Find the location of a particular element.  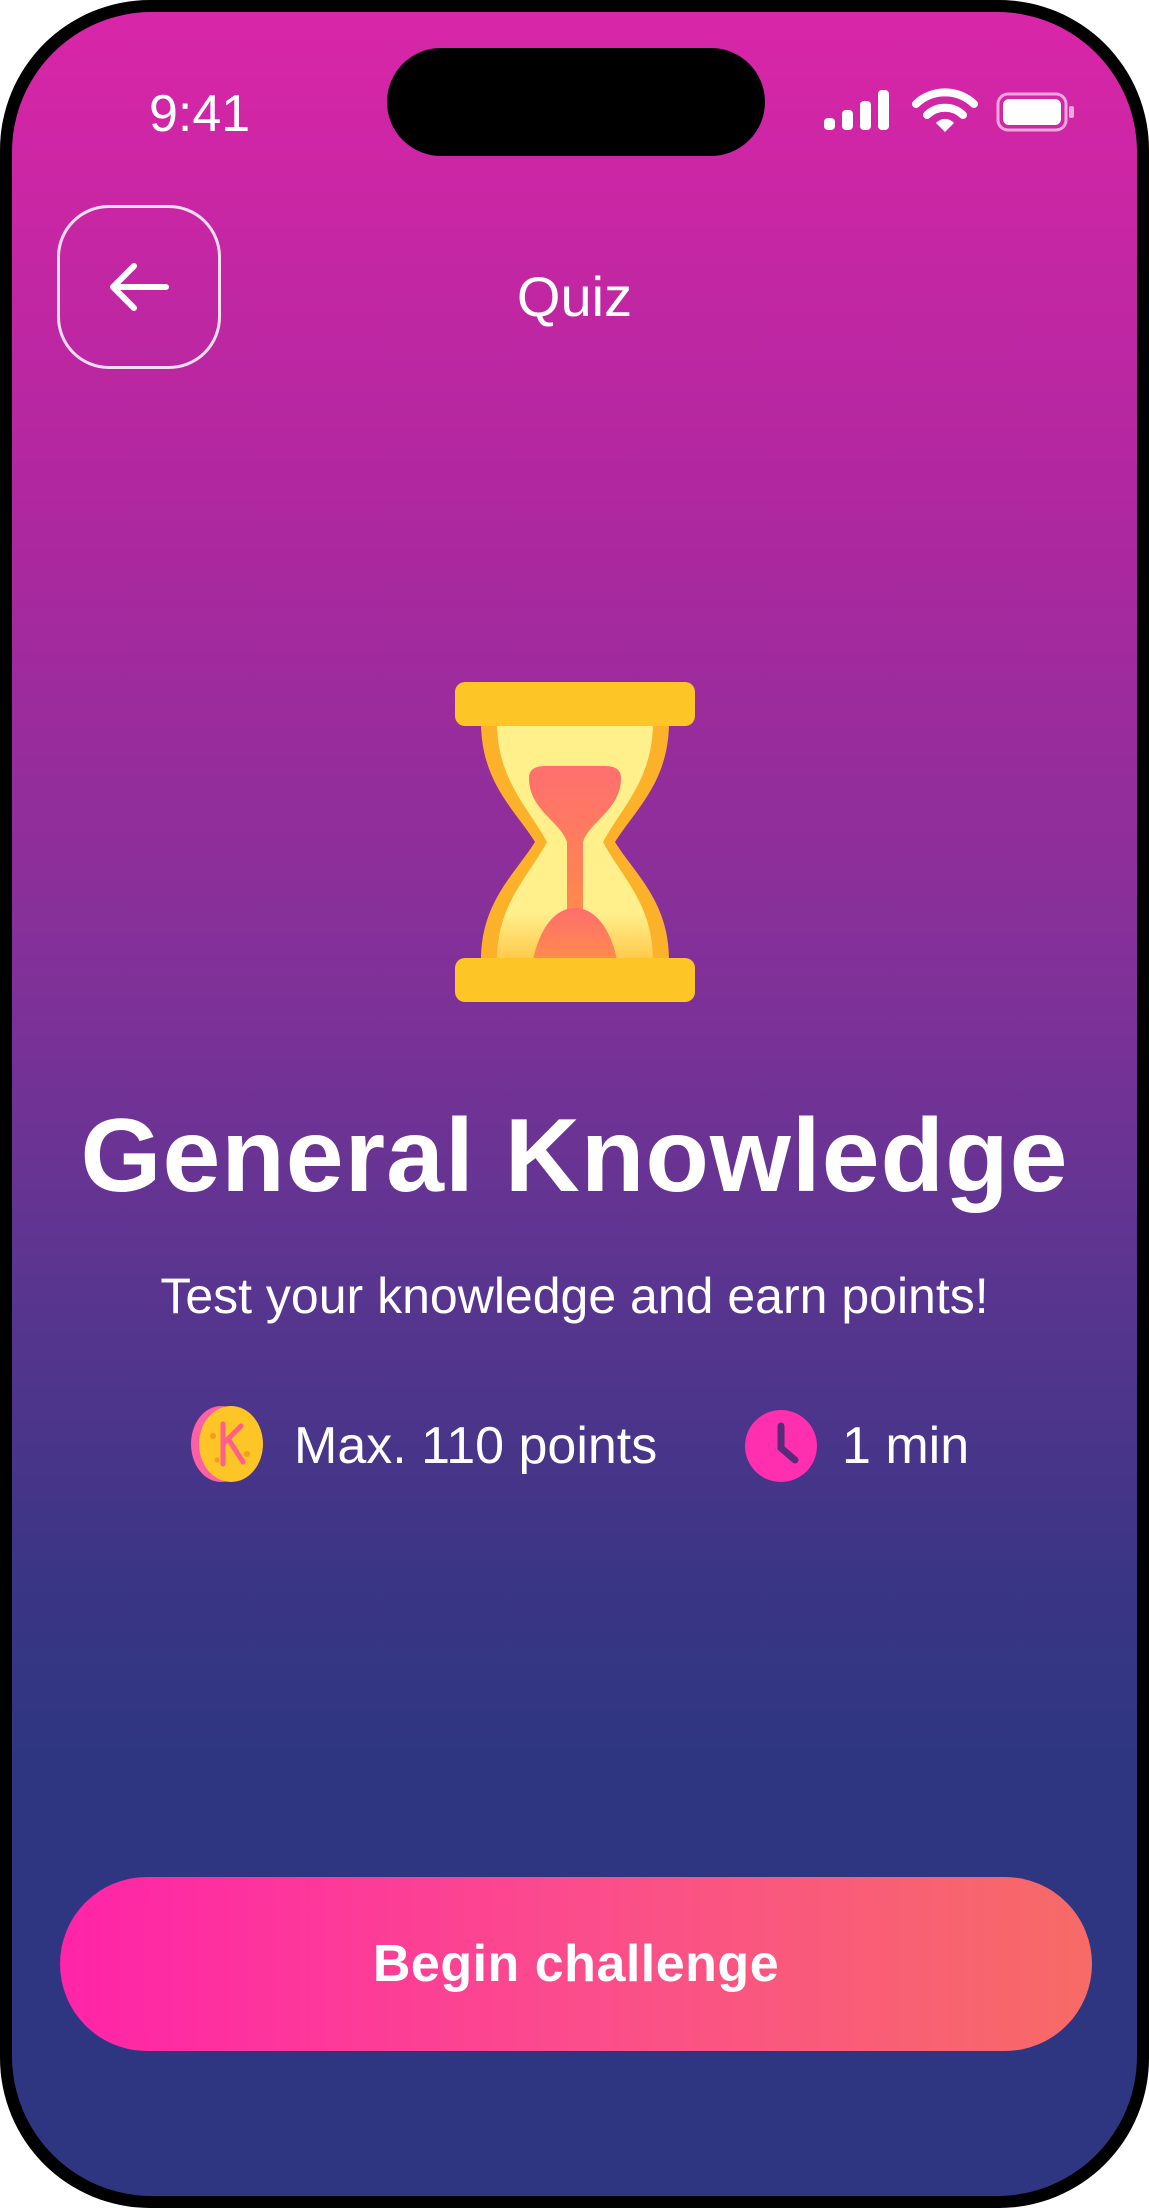

wifi-icon is located at coordinates (945, 110).